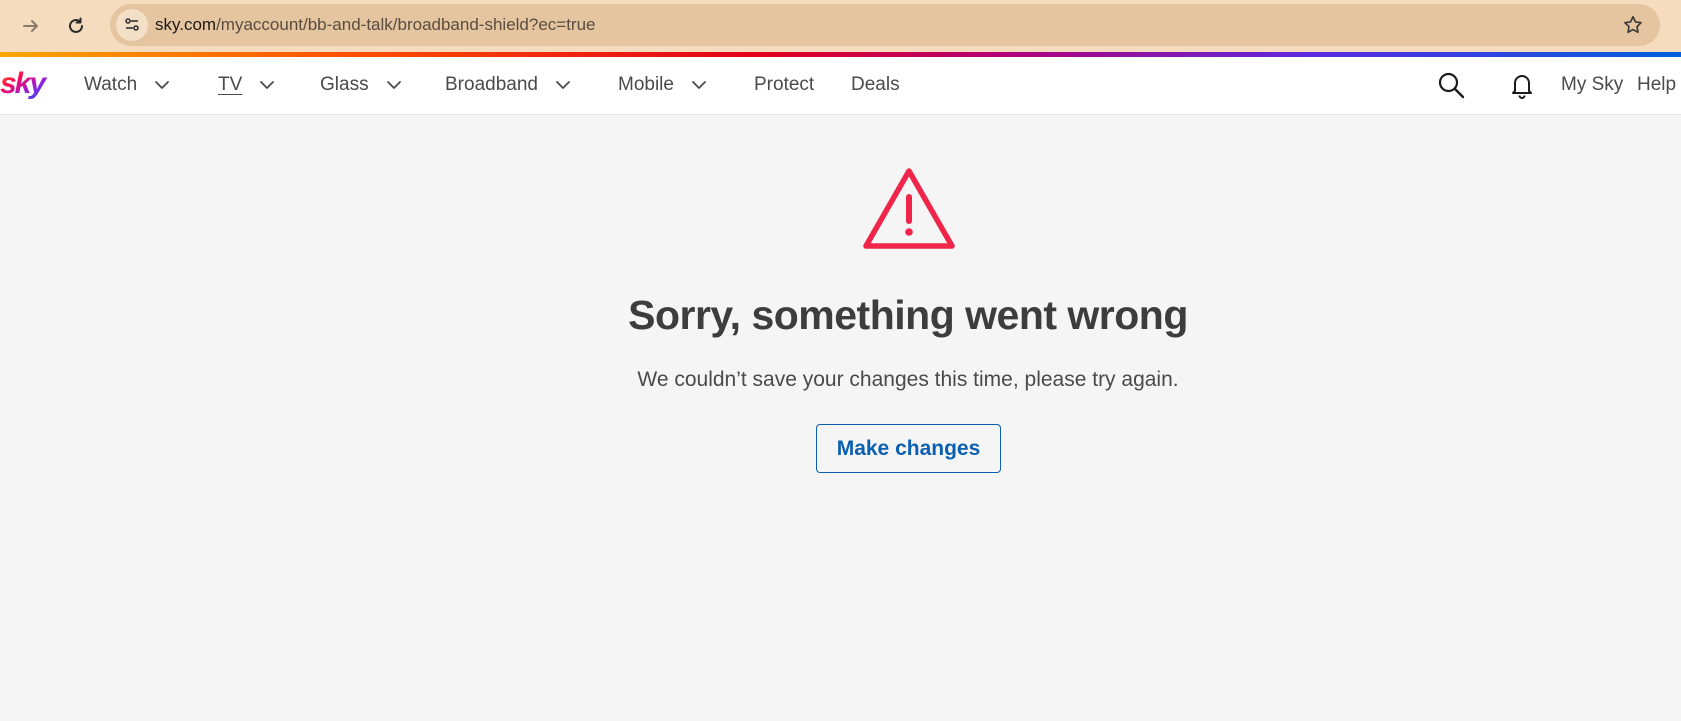 The image size is (1681, 721). I want to click on make-changes-button: Make changes, so click(908, 448).